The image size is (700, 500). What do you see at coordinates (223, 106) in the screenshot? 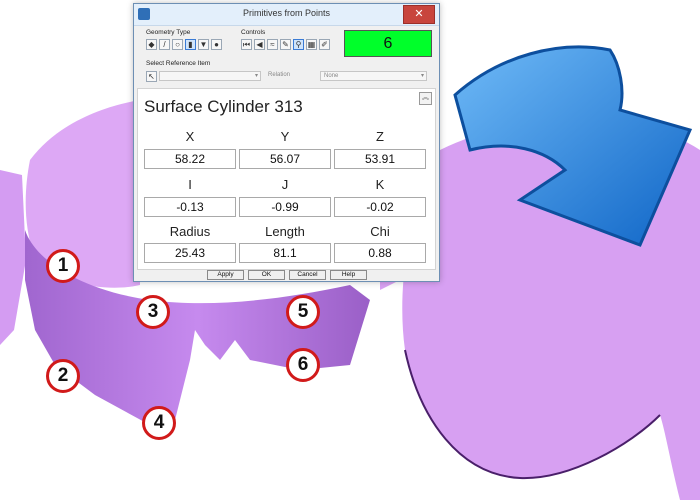
I see `feature-title: Surface Cylinder 313` at bounding box center [223, 106].